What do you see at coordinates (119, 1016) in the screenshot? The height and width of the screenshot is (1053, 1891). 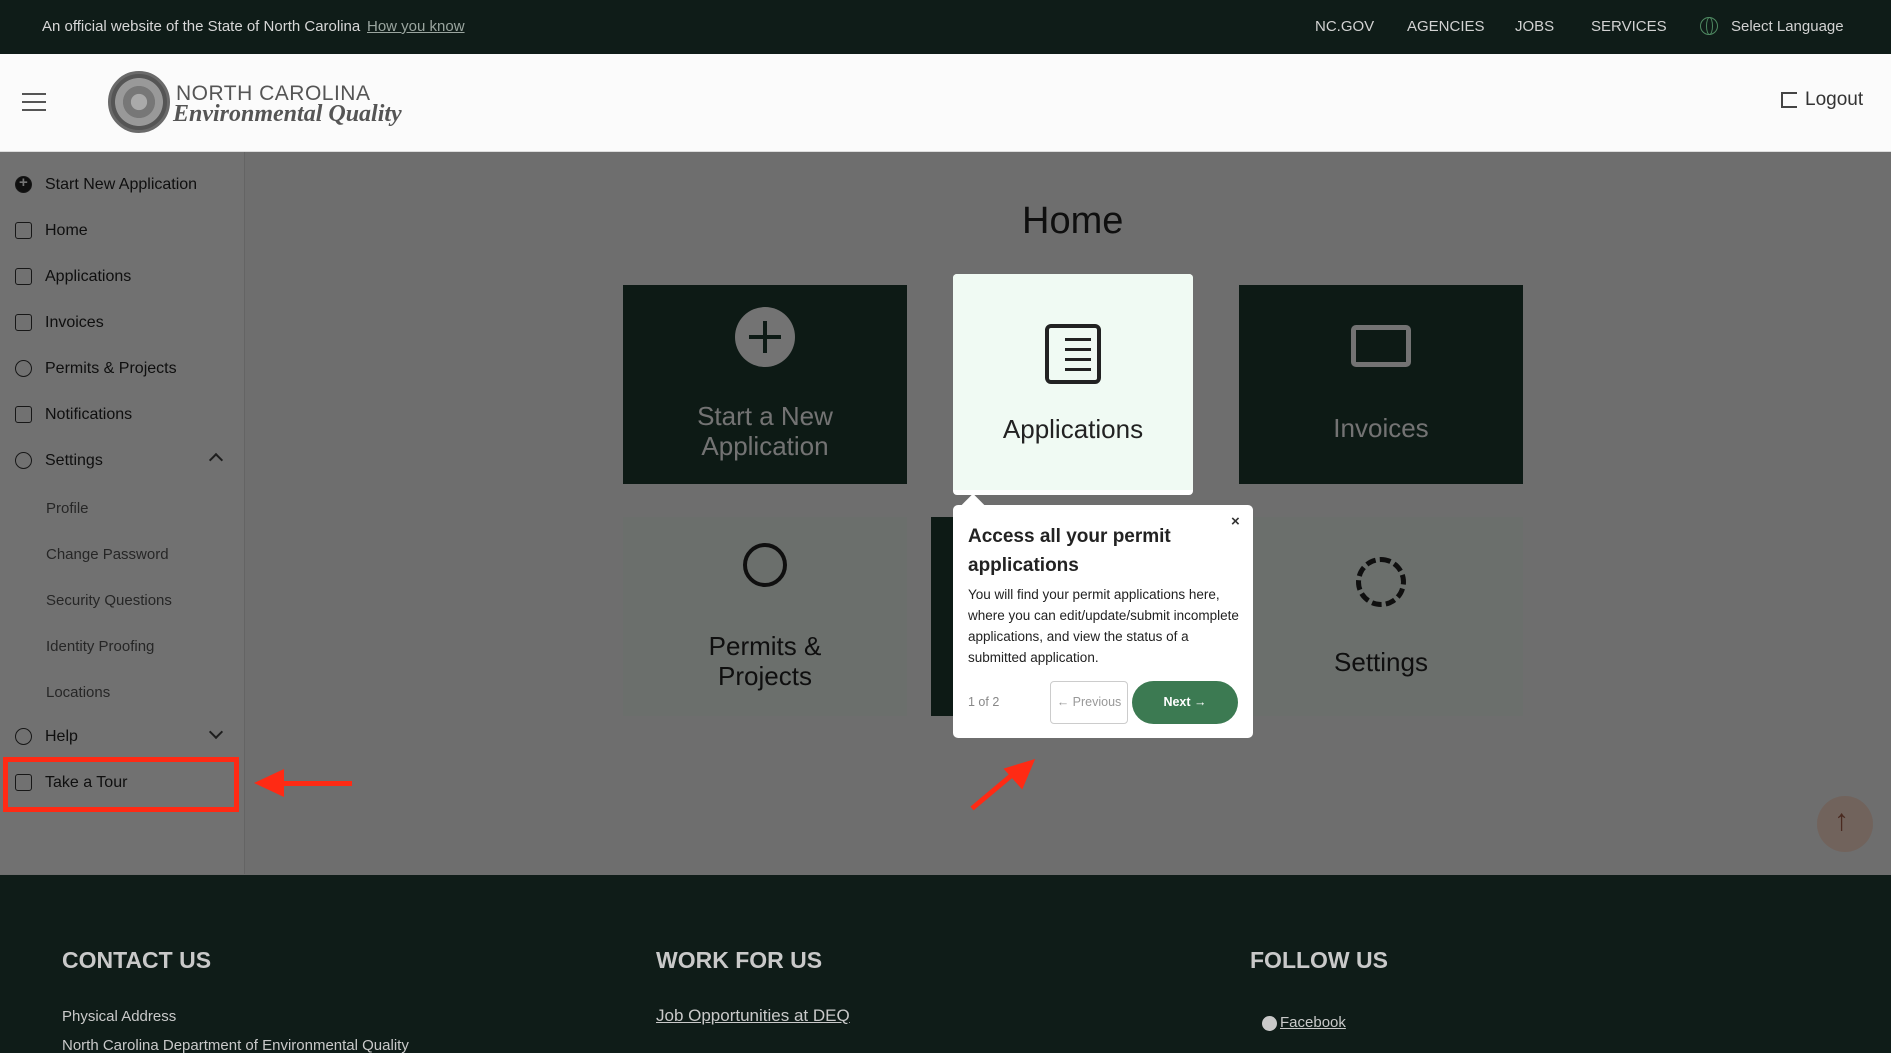 I see `physical-address-label: Physical Address` at bounding box center [119, 1016].